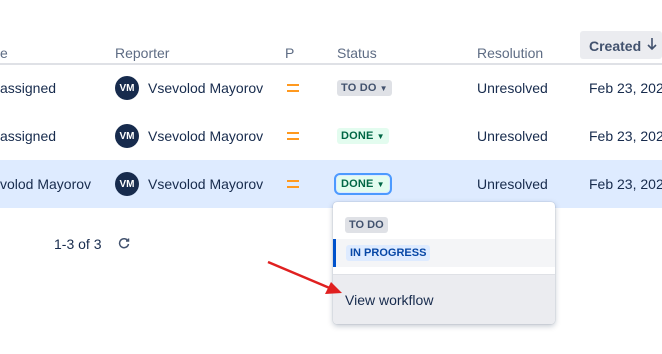 This screenshot has height=354, width=662. I want to click on assignee-cell: volod Mayorov, so click(46, 184).